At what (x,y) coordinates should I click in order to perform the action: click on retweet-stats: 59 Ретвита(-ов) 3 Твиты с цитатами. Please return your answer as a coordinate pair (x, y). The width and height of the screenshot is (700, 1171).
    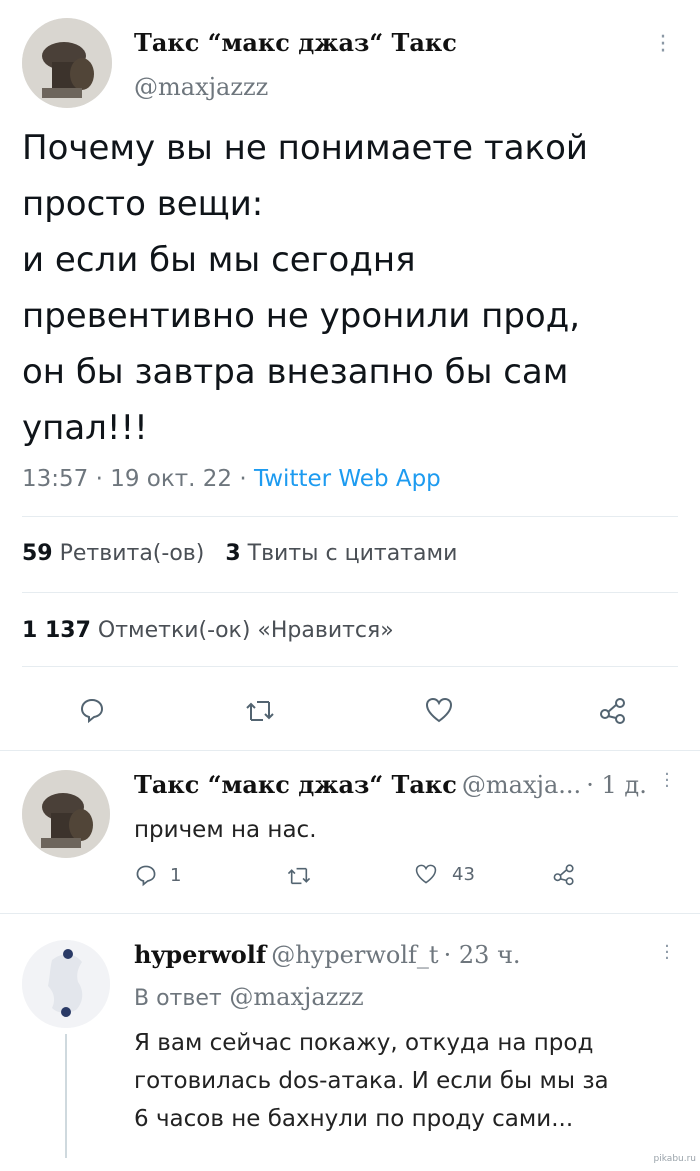
    Looking at the image, I should click on (239, 553).